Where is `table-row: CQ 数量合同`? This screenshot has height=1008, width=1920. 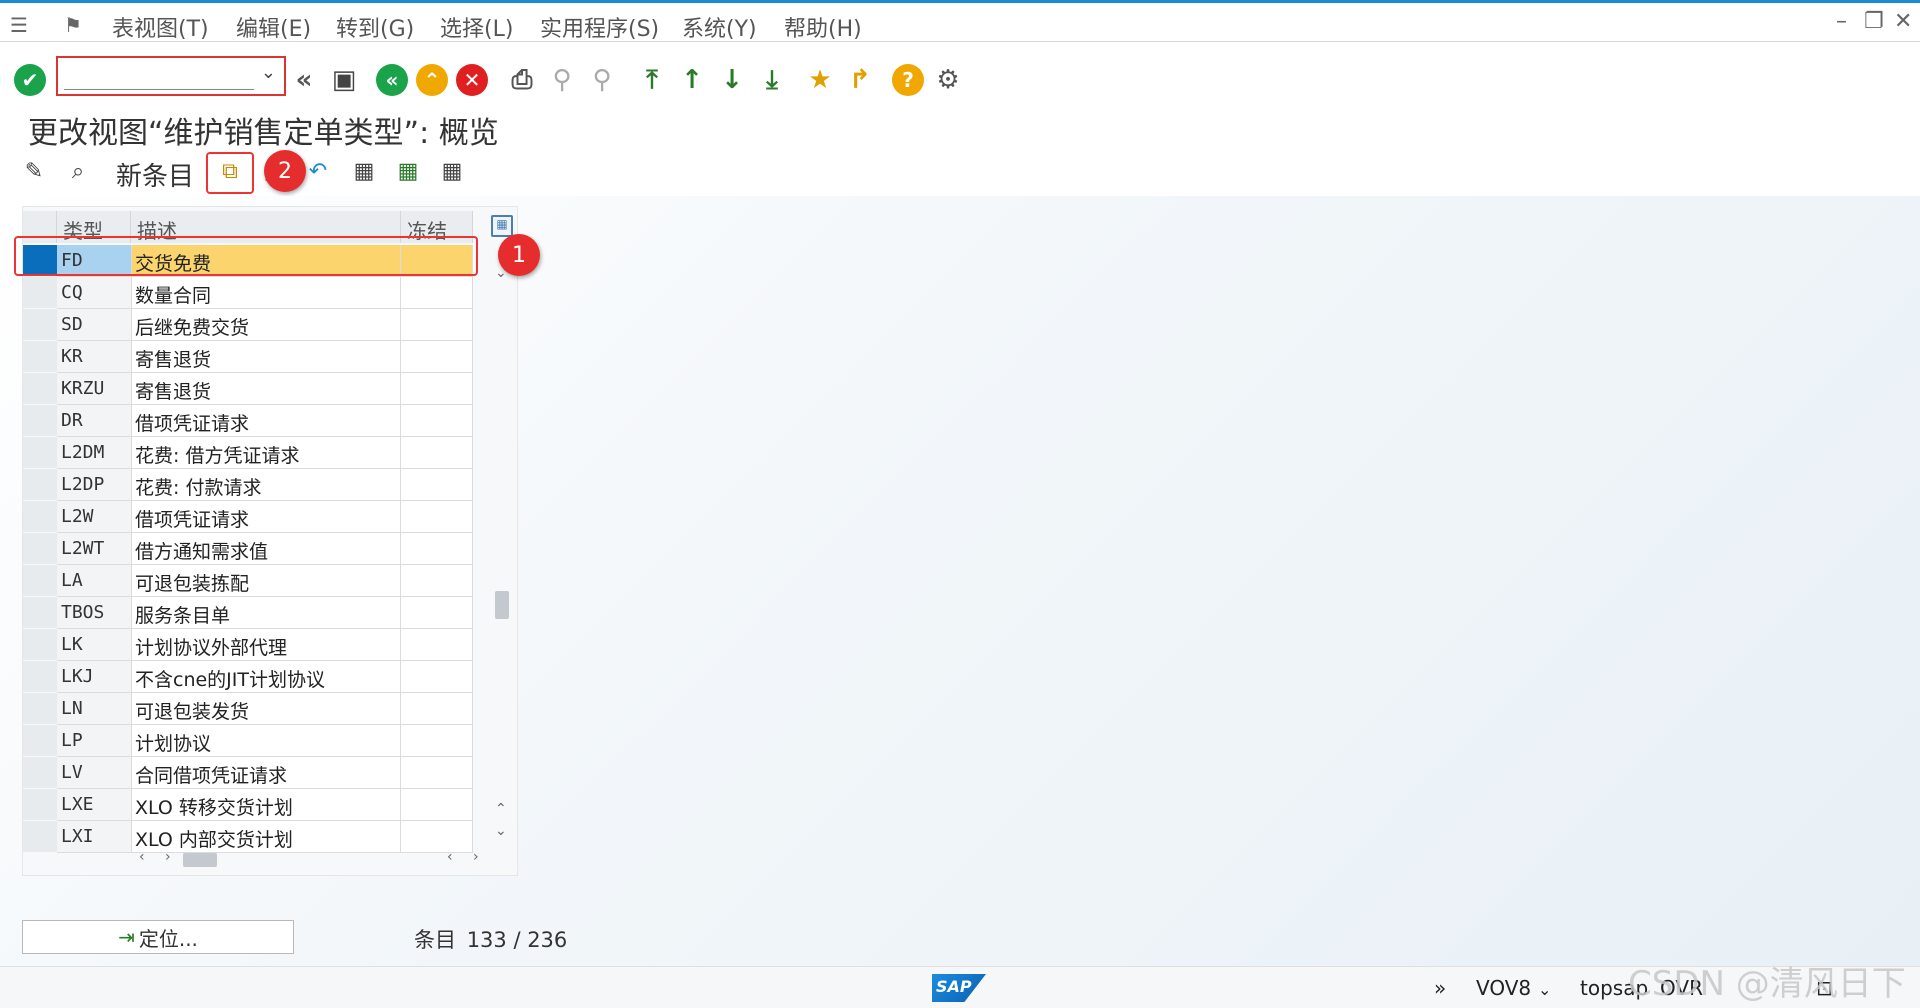
table-row: CQ 数量合同 is located at coordinates (248, 293).